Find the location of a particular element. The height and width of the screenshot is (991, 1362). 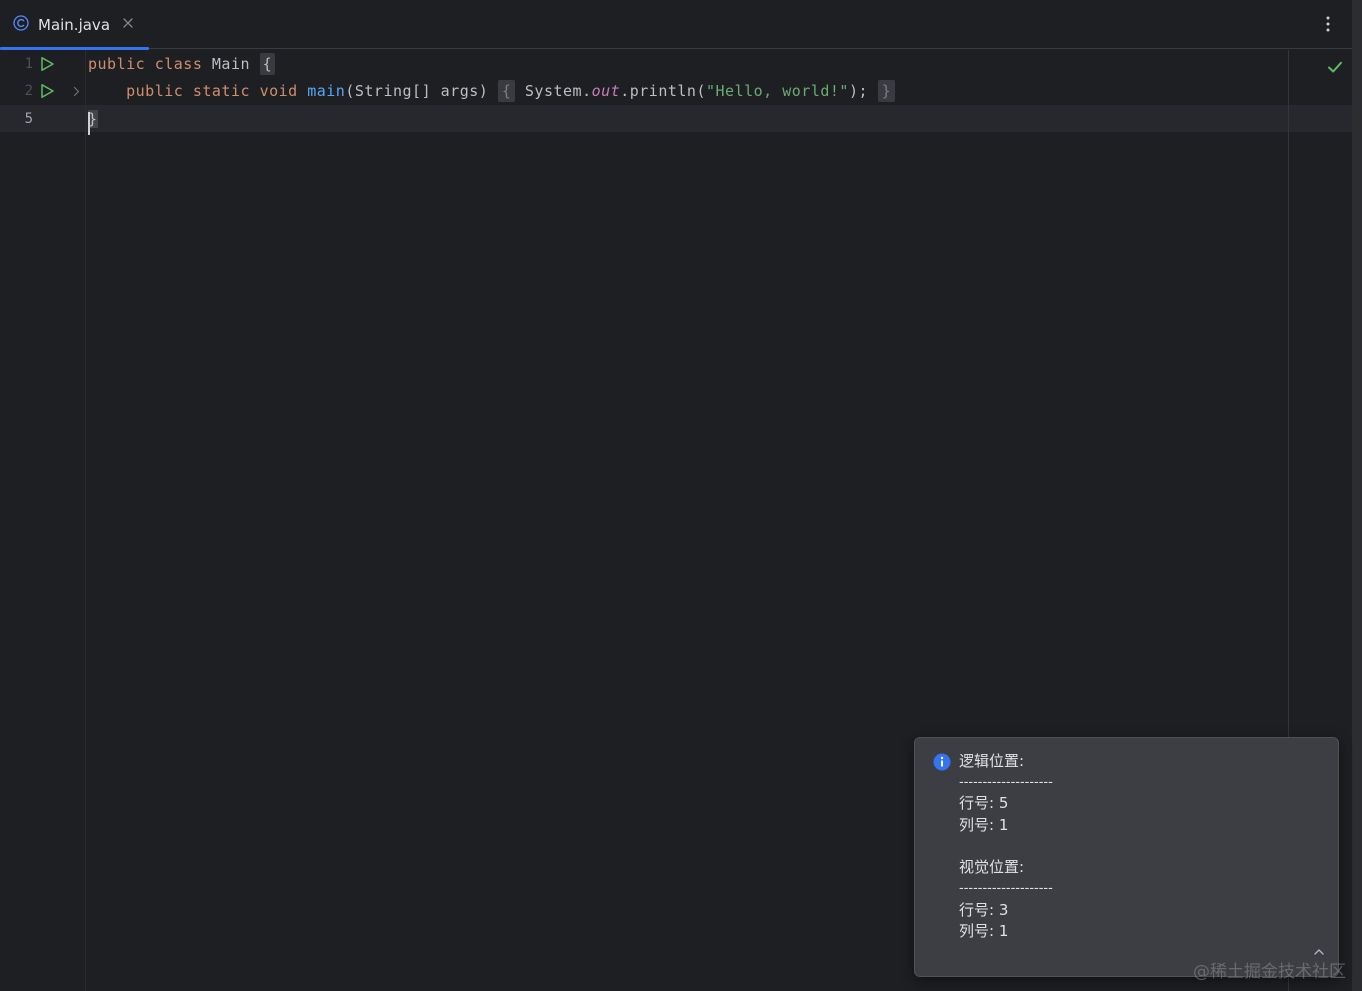

code-line-3: } is located at coordinates (93, 120).